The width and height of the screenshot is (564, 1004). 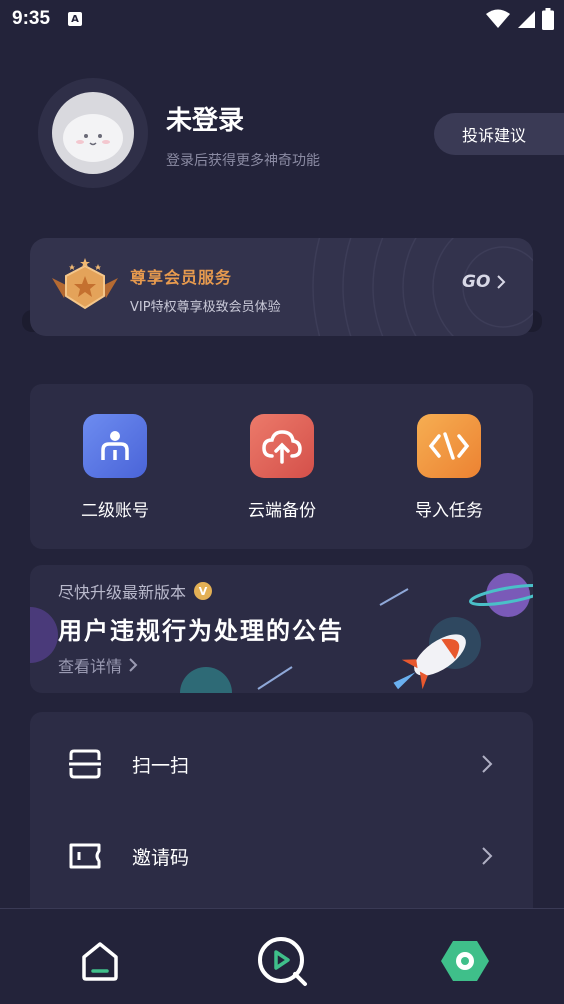 What do you see at coordinates (498, 18) in the screenshot?
I see `wifi-icon` at bounding box center [498, 18].